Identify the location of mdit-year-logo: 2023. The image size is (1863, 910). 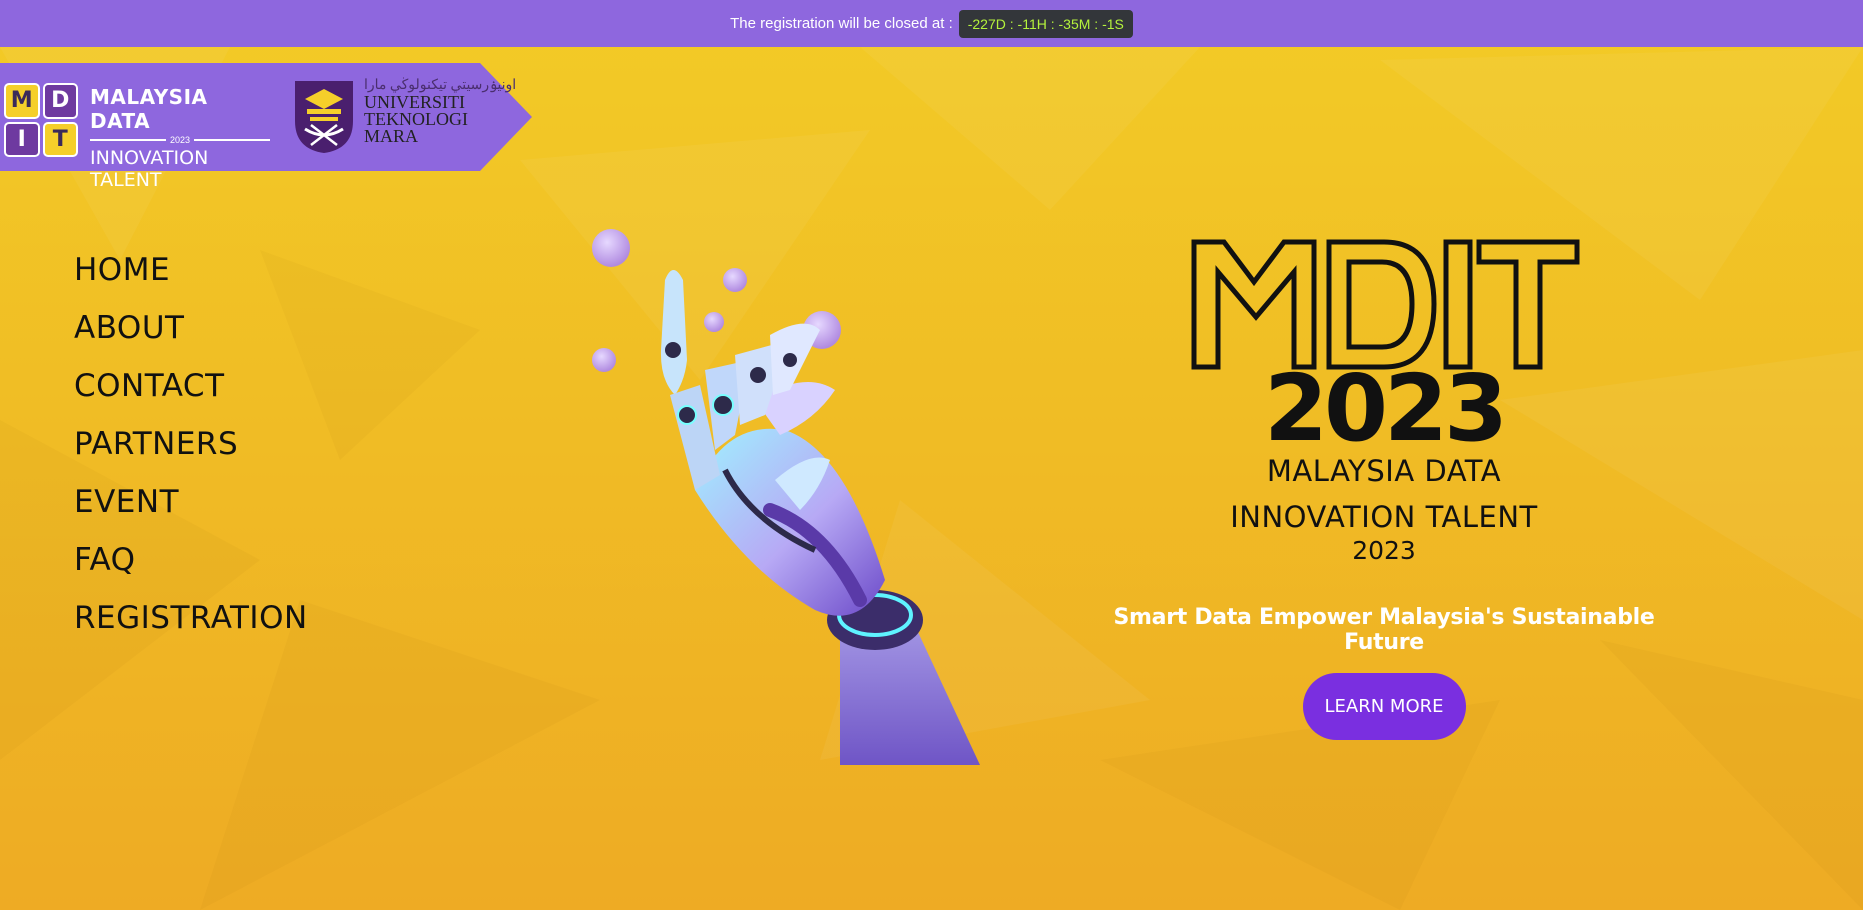
(1386, 407).